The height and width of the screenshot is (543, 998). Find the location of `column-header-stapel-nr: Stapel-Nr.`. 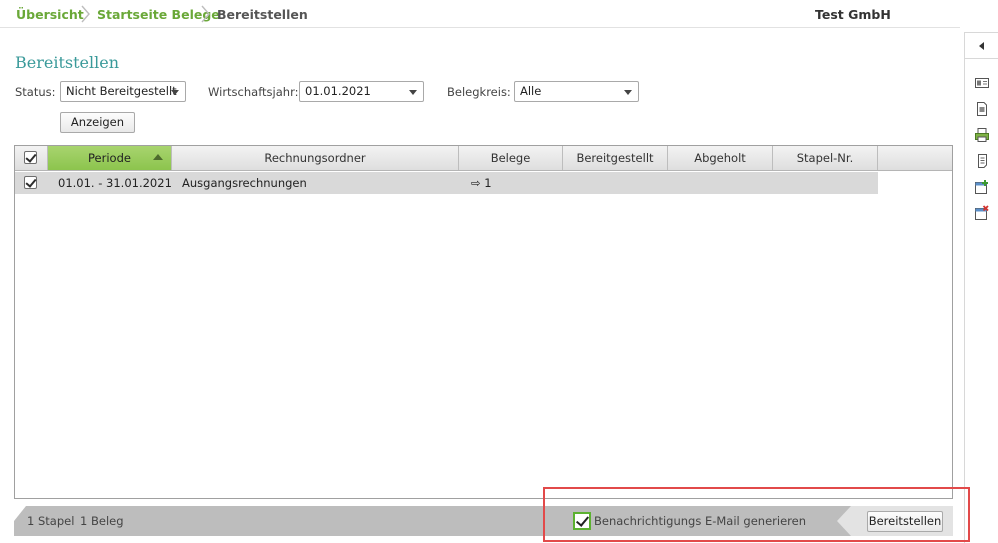

column-header-stapel-nr: Stapel-Nr. is located at coordinates (825, 158).